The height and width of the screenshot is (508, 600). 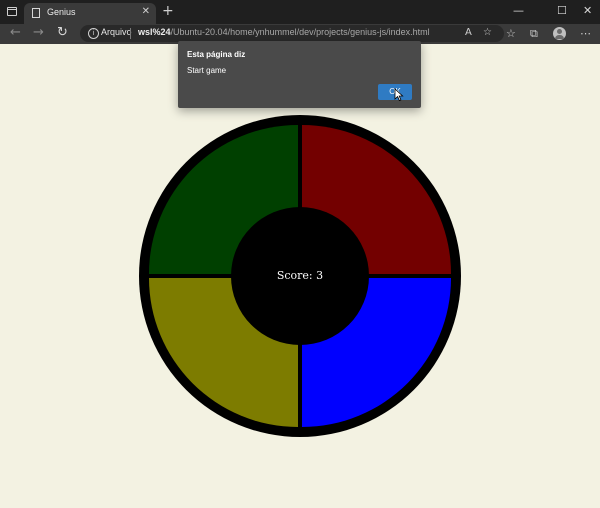 What do you see at coordinates (130, 33) in the screenshot?
I see `address-divider` at bounding box center [130, 33].